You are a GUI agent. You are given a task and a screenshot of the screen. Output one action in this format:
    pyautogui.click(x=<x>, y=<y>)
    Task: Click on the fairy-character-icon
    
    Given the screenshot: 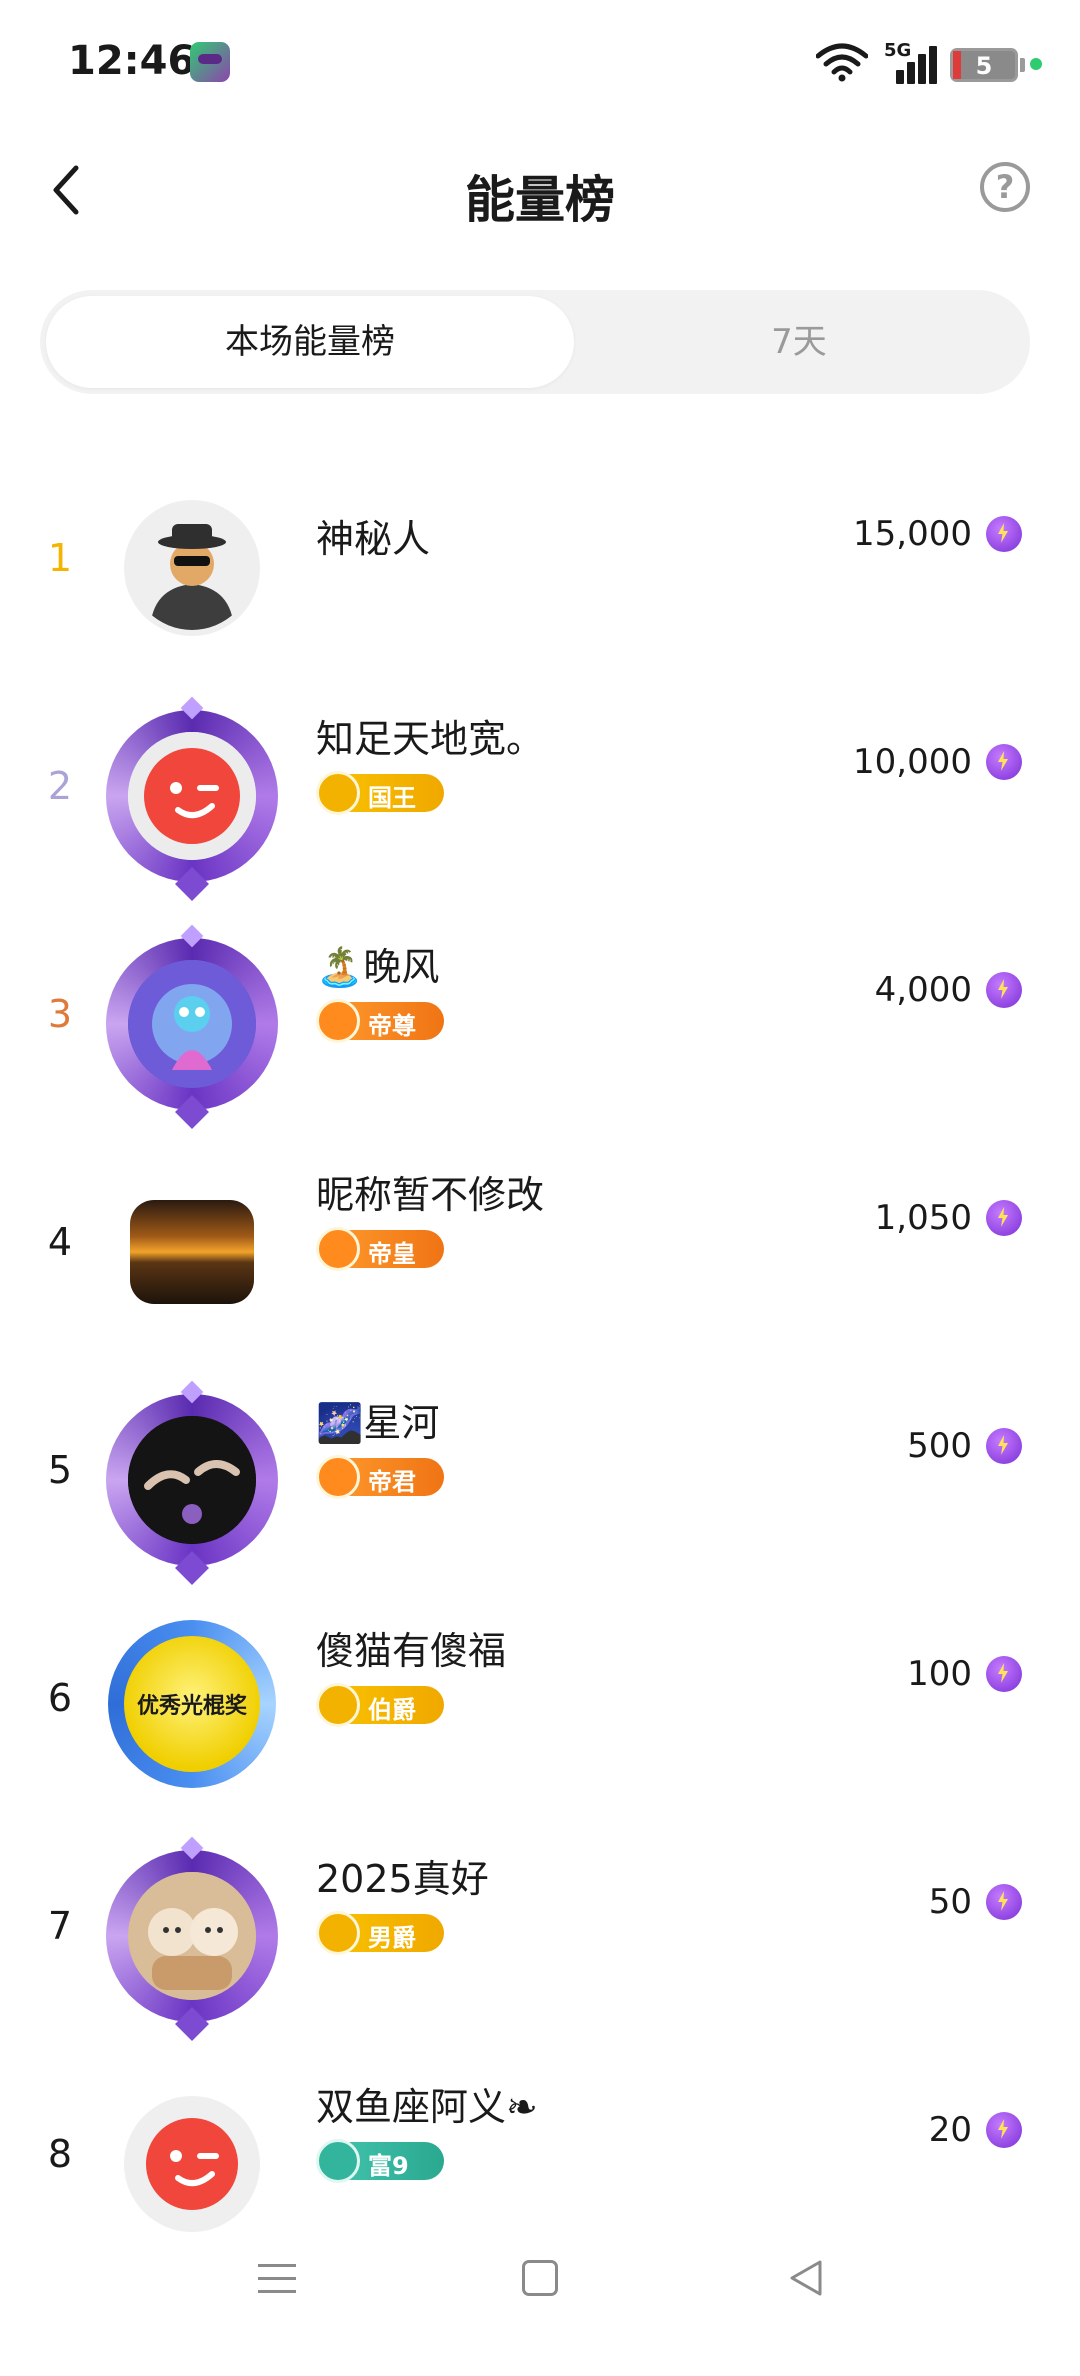 What is the action you would take?
    pyautogui.click(x=192, y=1024)
    